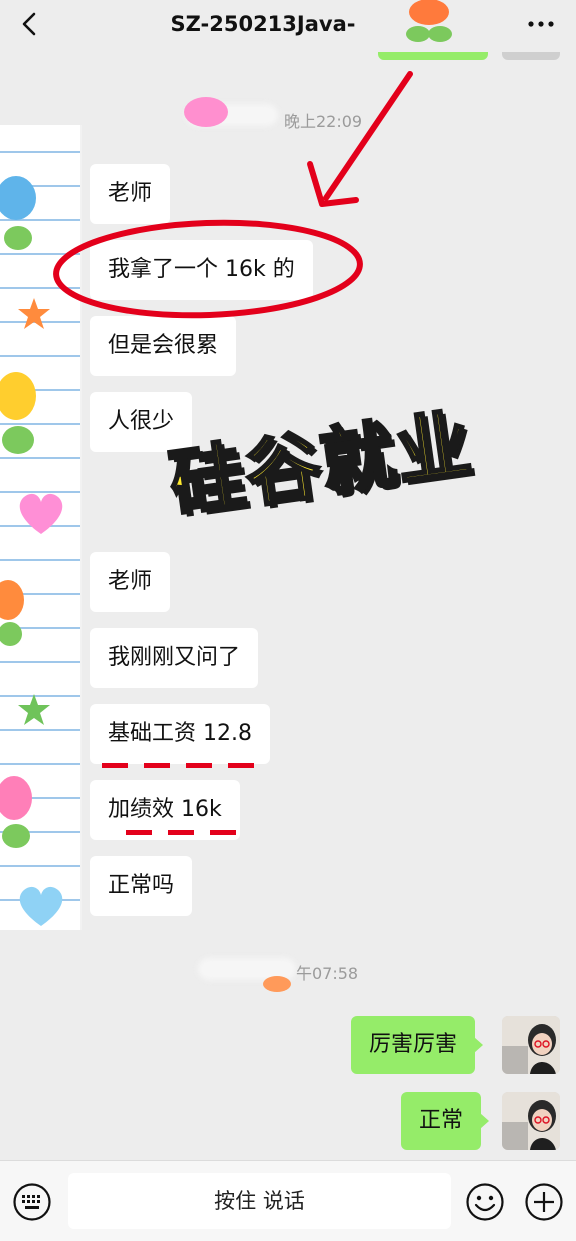 The height and width of the screenshot is (1241, 576). What do you see at coordinates (417, 1045) in the screenshot?
I see `outgoing-message: 厉害厉害` at bounding box center [417, 1045].